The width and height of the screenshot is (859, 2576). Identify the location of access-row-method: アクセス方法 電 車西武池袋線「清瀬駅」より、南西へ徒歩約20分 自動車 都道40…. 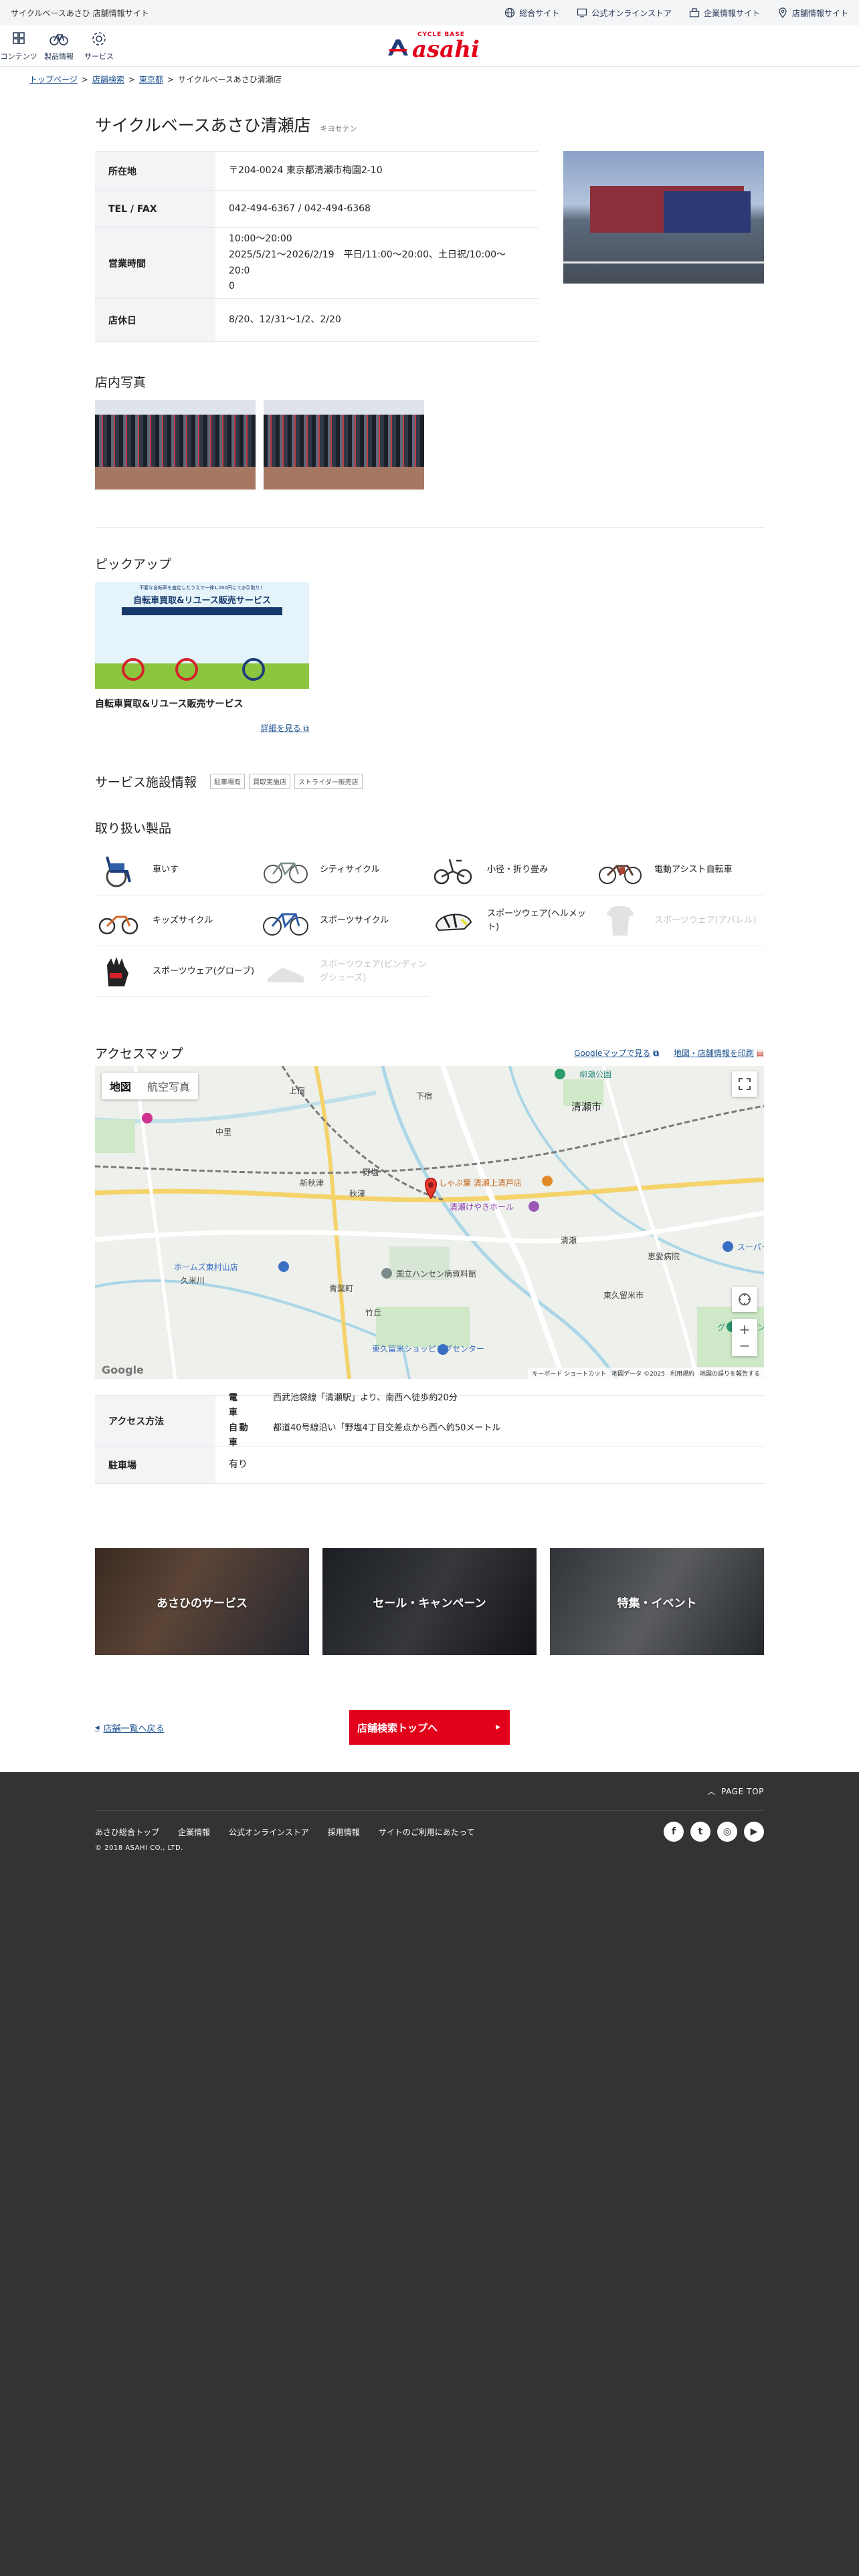
(429, 1420).